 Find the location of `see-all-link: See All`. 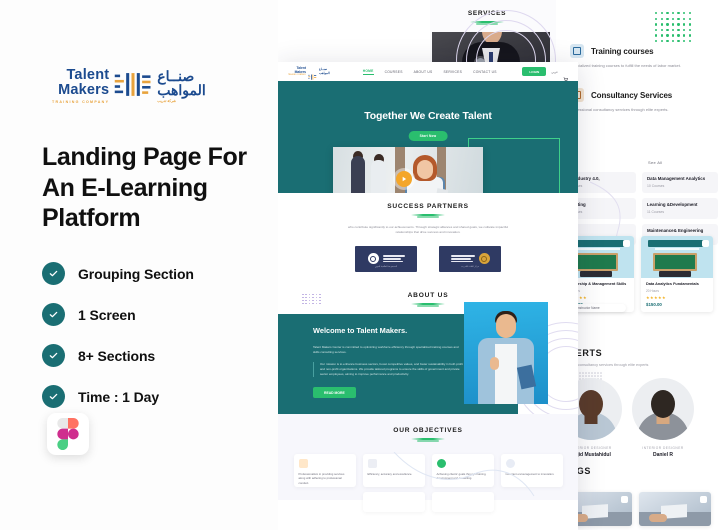

see-all-link: See All is located at coordinates (655, 162).